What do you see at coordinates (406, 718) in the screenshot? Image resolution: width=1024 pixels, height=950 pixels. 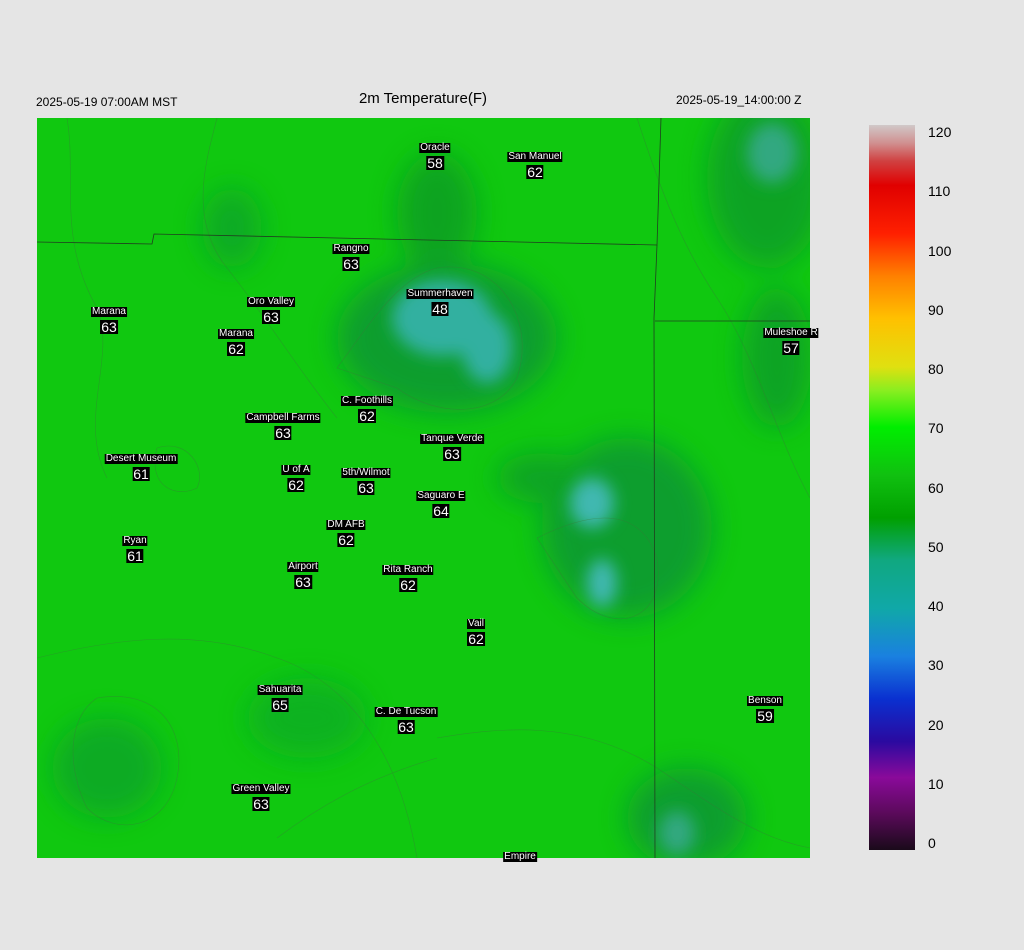 I see `station: C. De Tucson 63` at bounding box center [406, 718].